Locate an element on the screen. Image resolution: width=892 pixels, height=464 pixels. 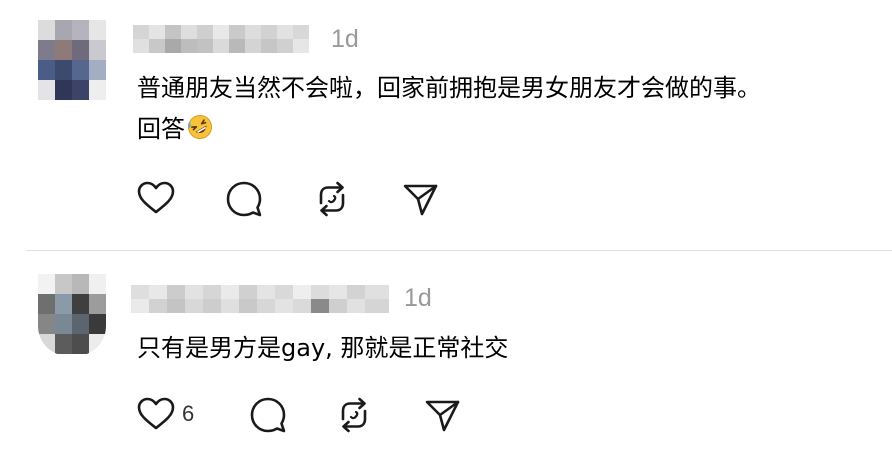
rolling-on-floor-laughing-emoji is located at coordinates (200, 126).